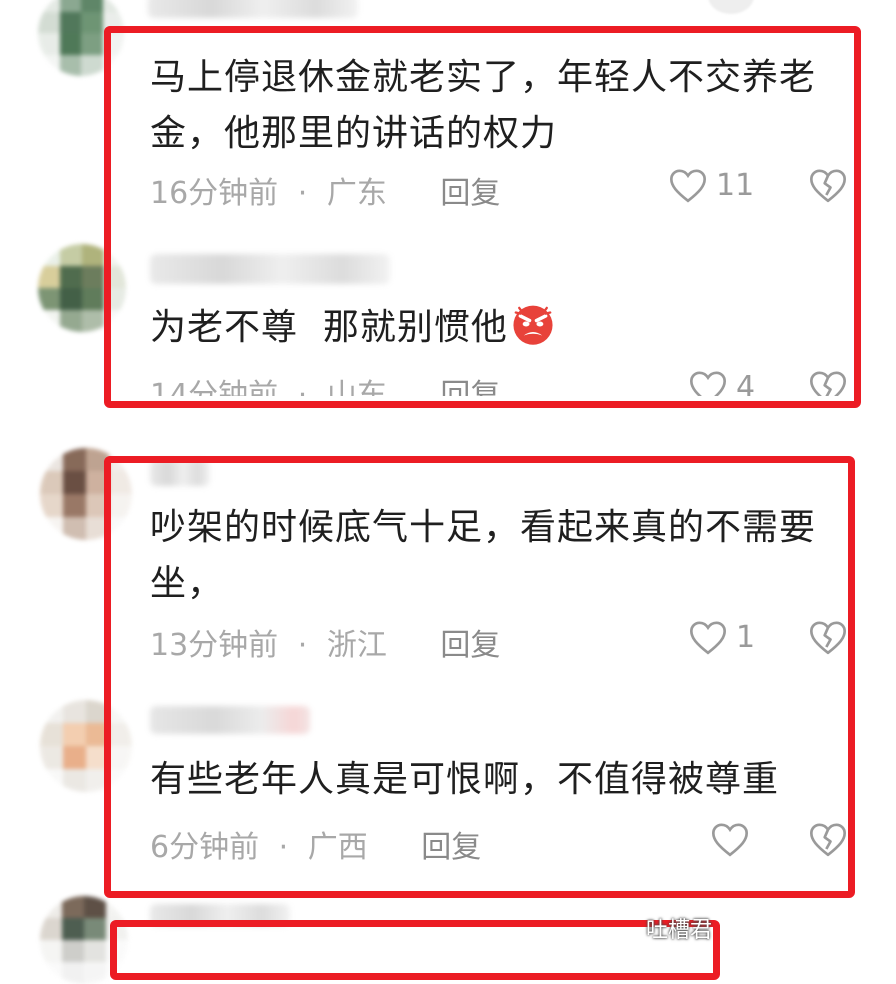 The height and width of the screenshot is (984, 896). What do you see at coordinates (483, 555) in the screenshot?
I see `comment-text: 吵架的时候底气十足，看起来真的不需要坐，` at bounding box center [483, 555].